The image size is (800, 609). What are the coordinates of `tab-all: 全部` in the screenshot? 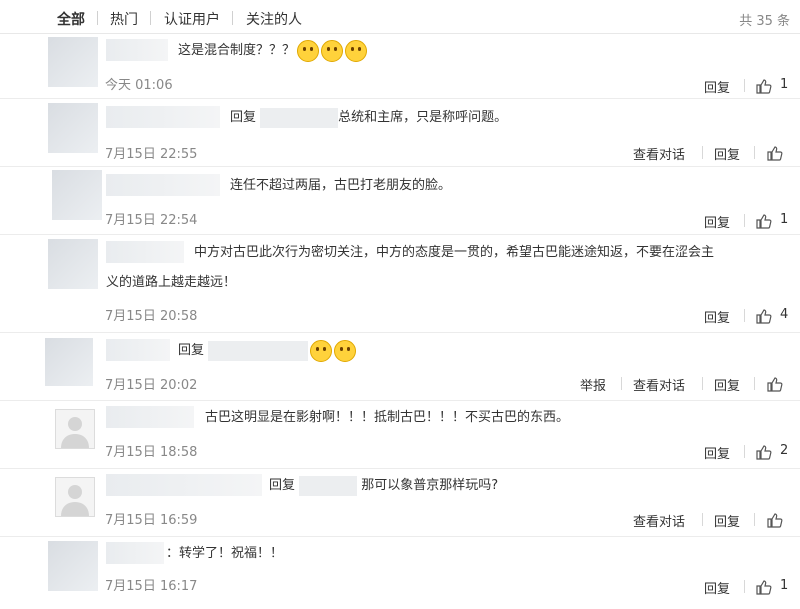 It's located at (71, 19).